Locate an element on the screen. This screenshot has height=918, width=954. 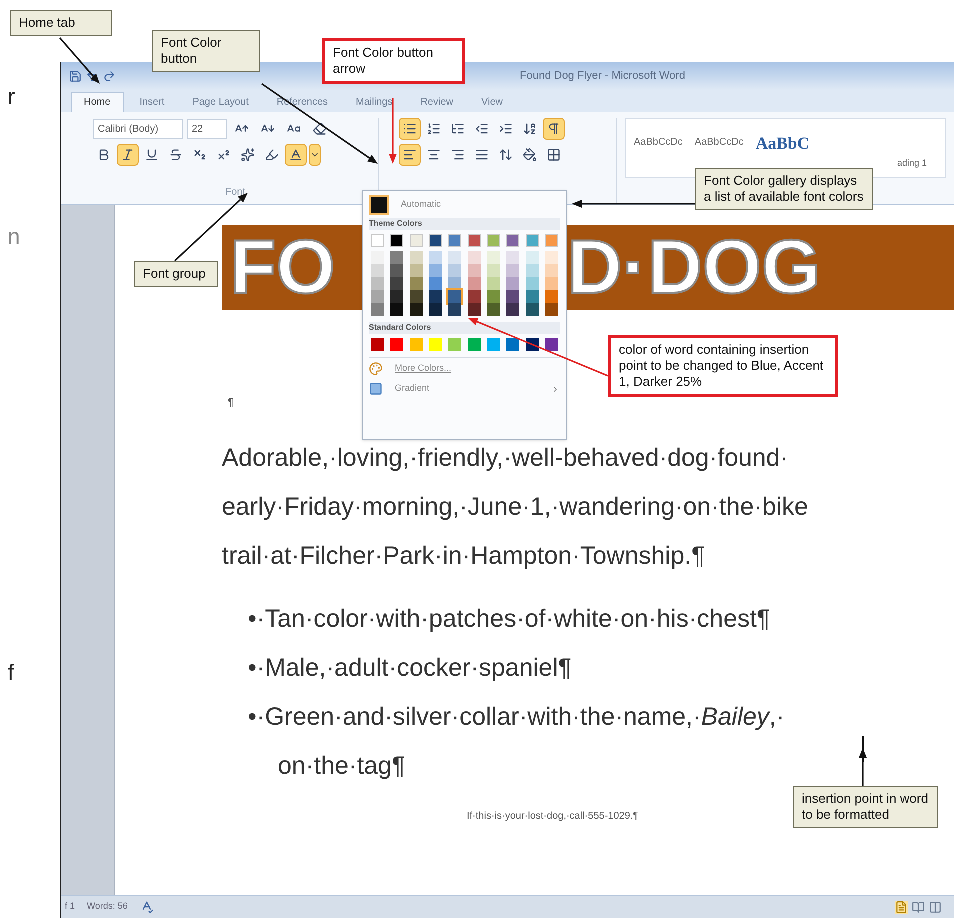
paint-bucket-icon is located at coordinates (530, 155).